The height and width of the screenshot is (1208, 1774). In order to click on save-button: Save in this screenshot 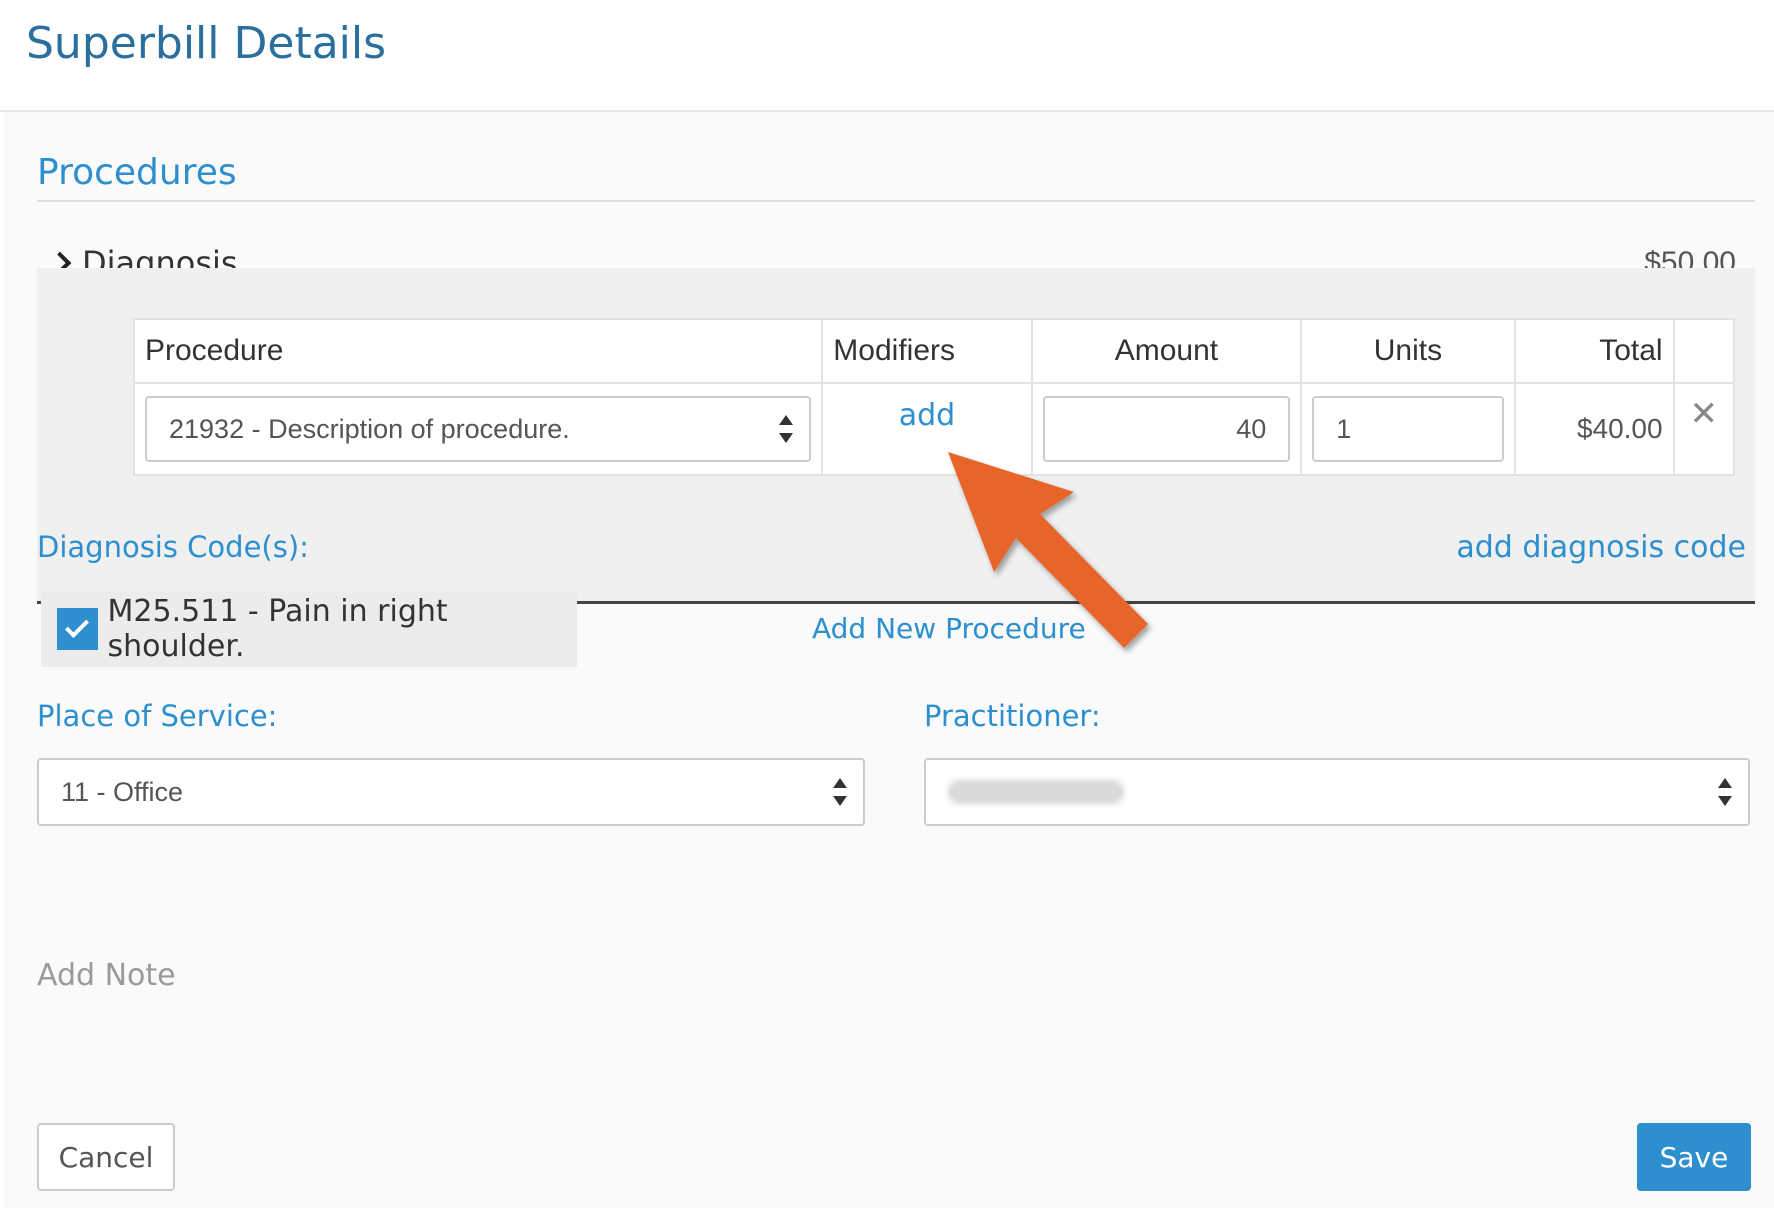, I will do `click(1694, 1157)`.